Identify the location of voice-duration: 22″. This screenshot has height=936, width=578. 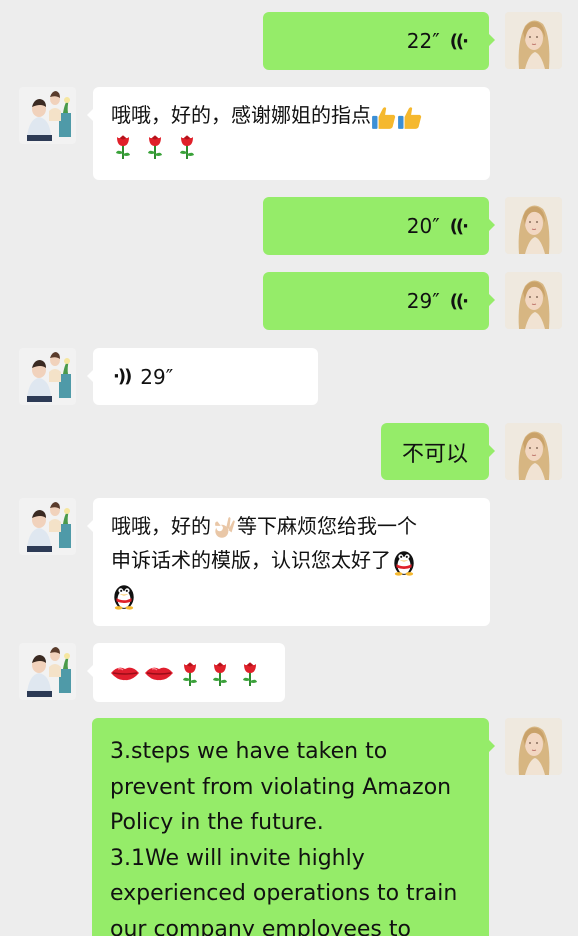
(423, 41).